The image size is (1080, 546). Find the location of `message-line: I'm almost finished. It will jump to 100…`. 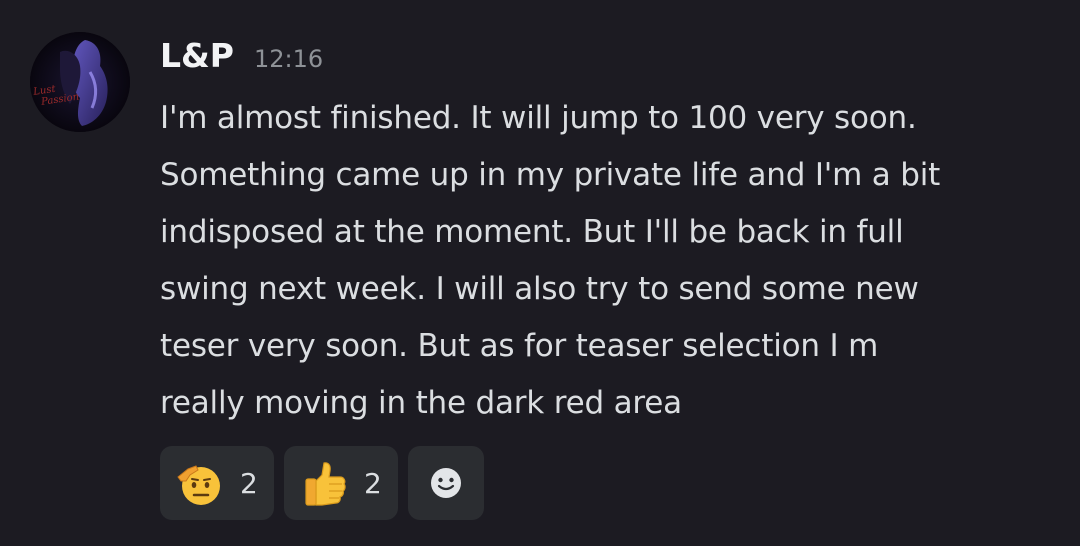

message-line: I'm almost finished. It will jump to 100… is located at coordinates (538, 118).